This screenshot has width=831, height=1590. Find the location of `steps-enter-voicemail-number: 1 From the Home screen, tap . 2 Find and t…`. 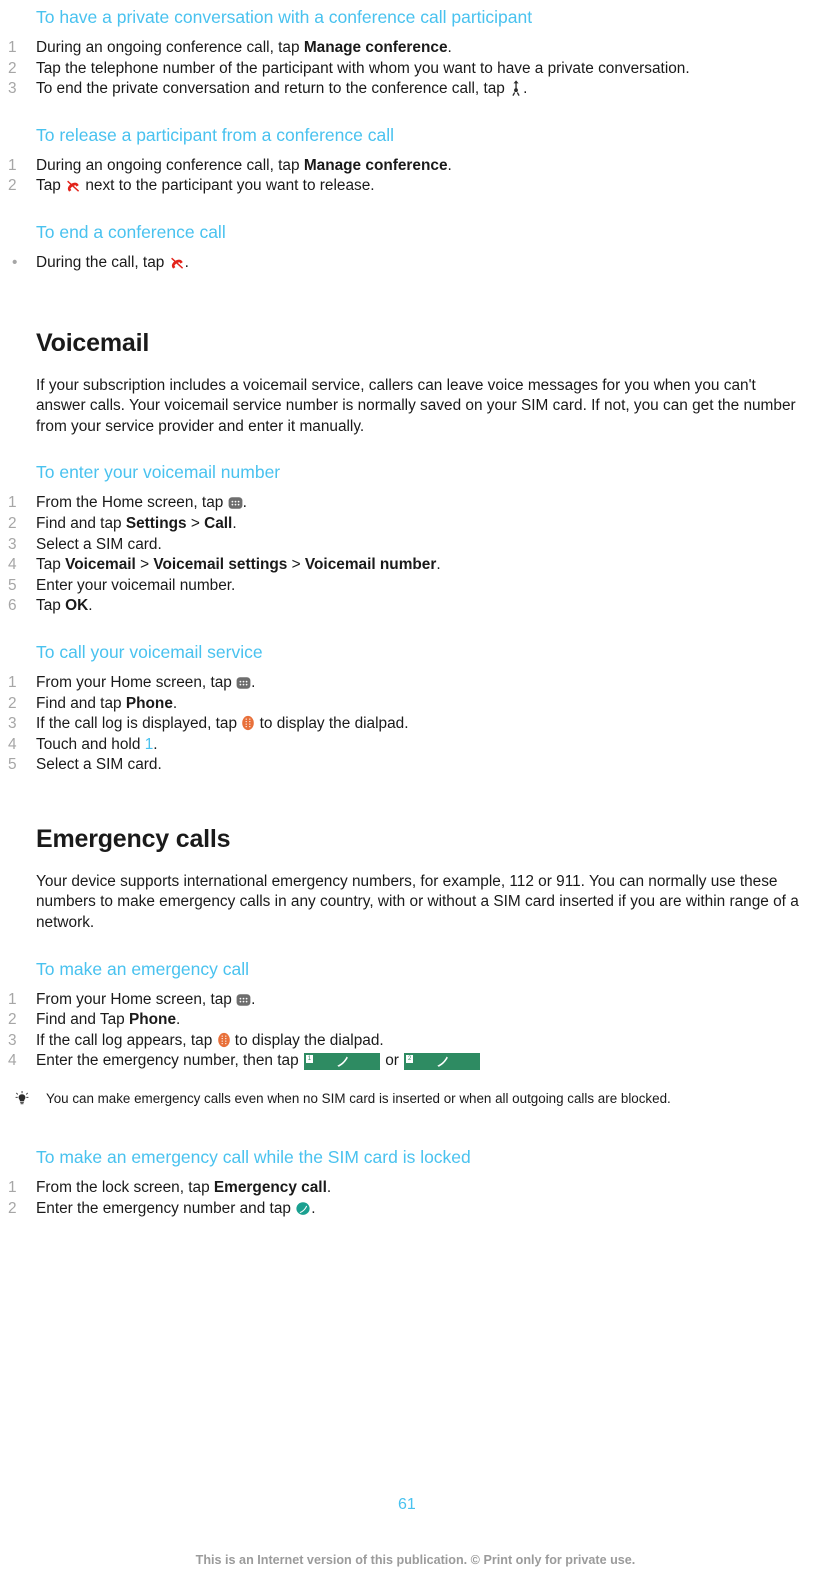

steps-enter-voicemail-number: 1 From the Home screen, tap . 2 Find and t… is located at coordinates (409, 555).